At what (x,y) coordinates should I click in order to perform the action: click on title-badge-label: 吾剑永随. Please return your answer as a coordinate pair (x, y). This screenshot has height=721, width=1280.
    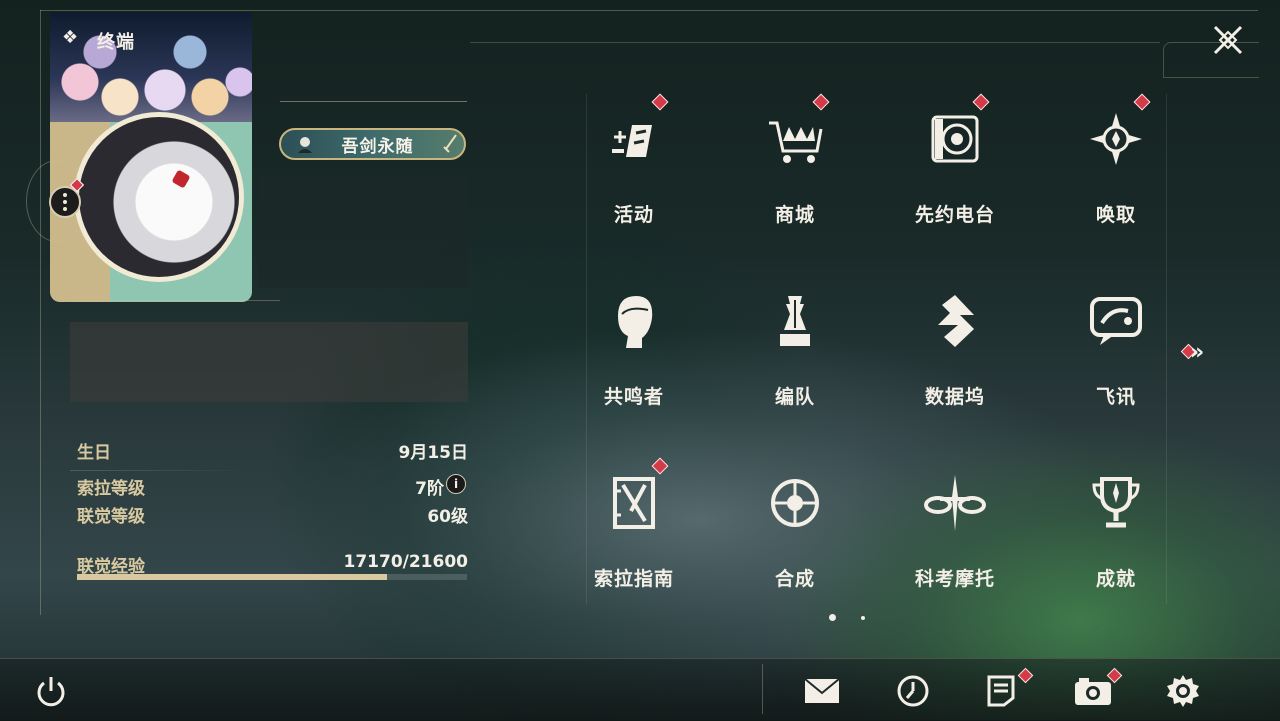
    Looking at the image, I should click on (377, 146).